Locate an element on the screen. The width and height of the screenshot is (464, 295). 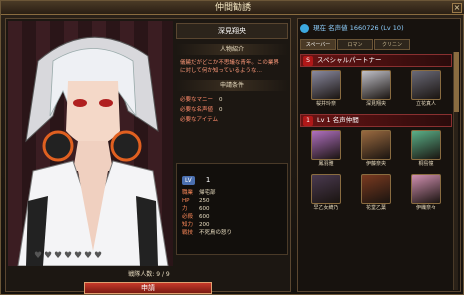
partner-card: 花堂乙葉 is located at coordinates (376, 195).